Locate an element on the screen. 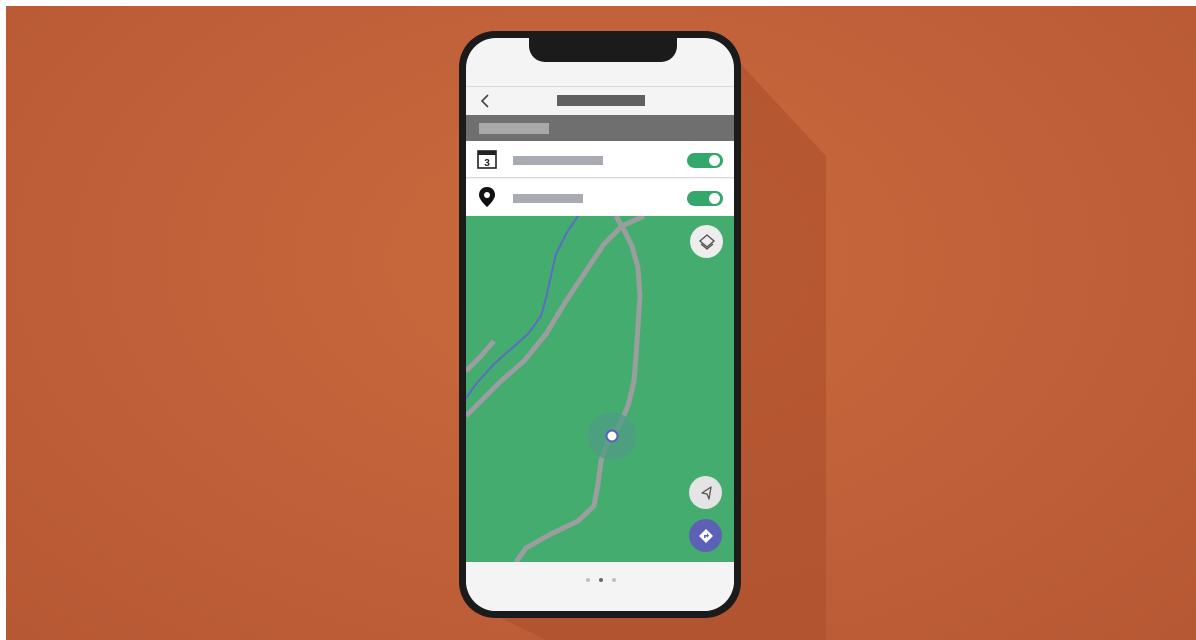 The width and height of the screenshot is (1196, 640). chevron-left-icon is located at coordinates (484, 101).